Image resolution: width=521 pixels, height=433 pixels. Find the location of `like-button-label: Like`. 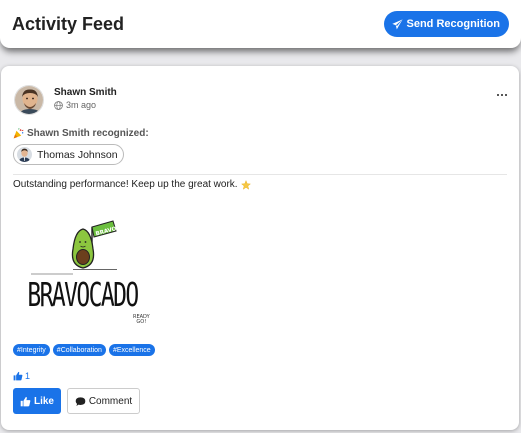

like-button-label: Like is located at coordinates (43, 401).